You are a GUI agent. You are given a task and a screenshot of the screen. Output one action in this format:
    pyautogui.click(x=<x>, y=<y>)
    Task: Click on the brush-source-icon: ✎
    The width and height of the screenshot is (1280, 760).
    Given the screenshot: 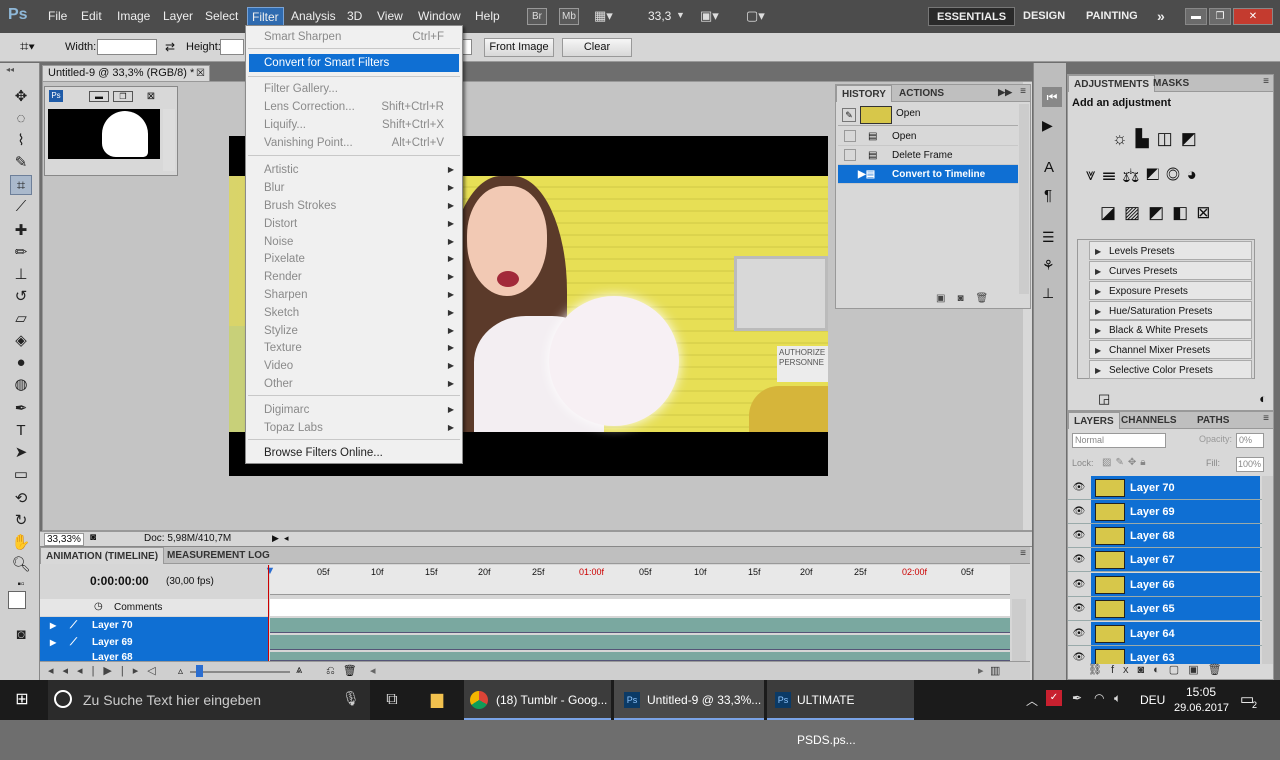 What is the action you would take?
    pyautogui.click(x=849, y=115)
    